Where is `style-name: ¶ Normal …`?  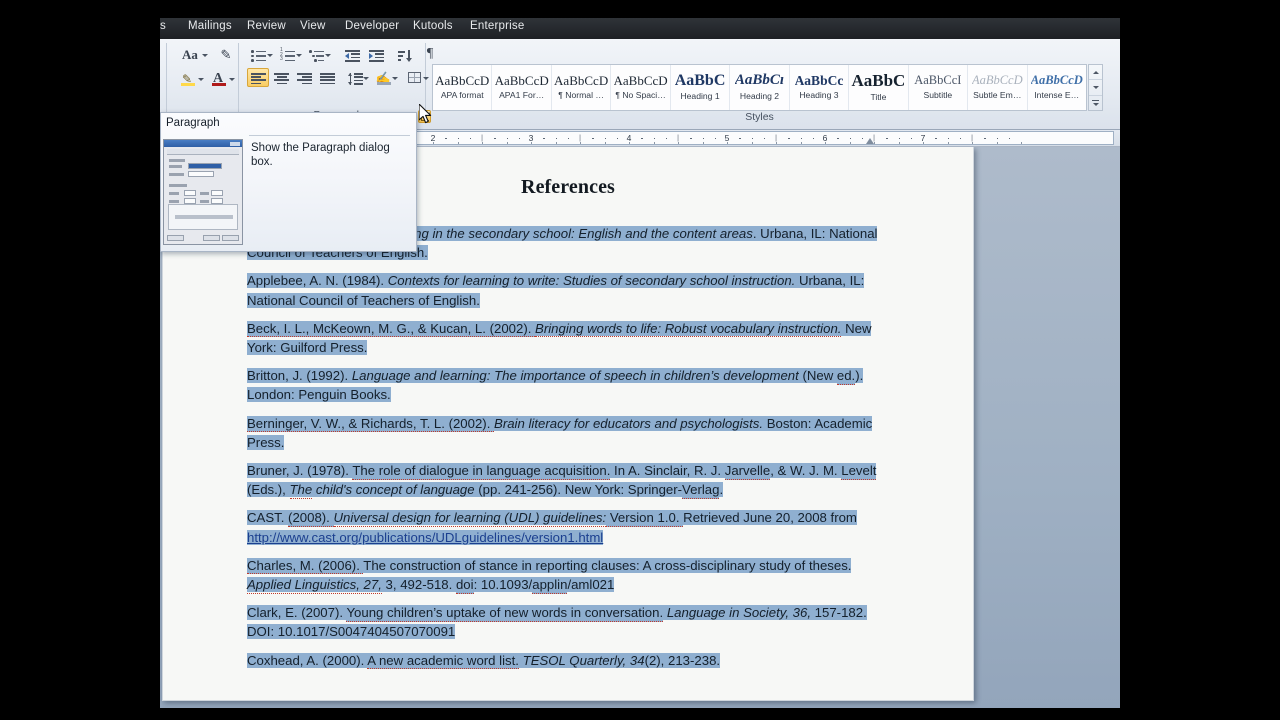 style-name: ¶ Normal … is located at coordinates (581, 94).